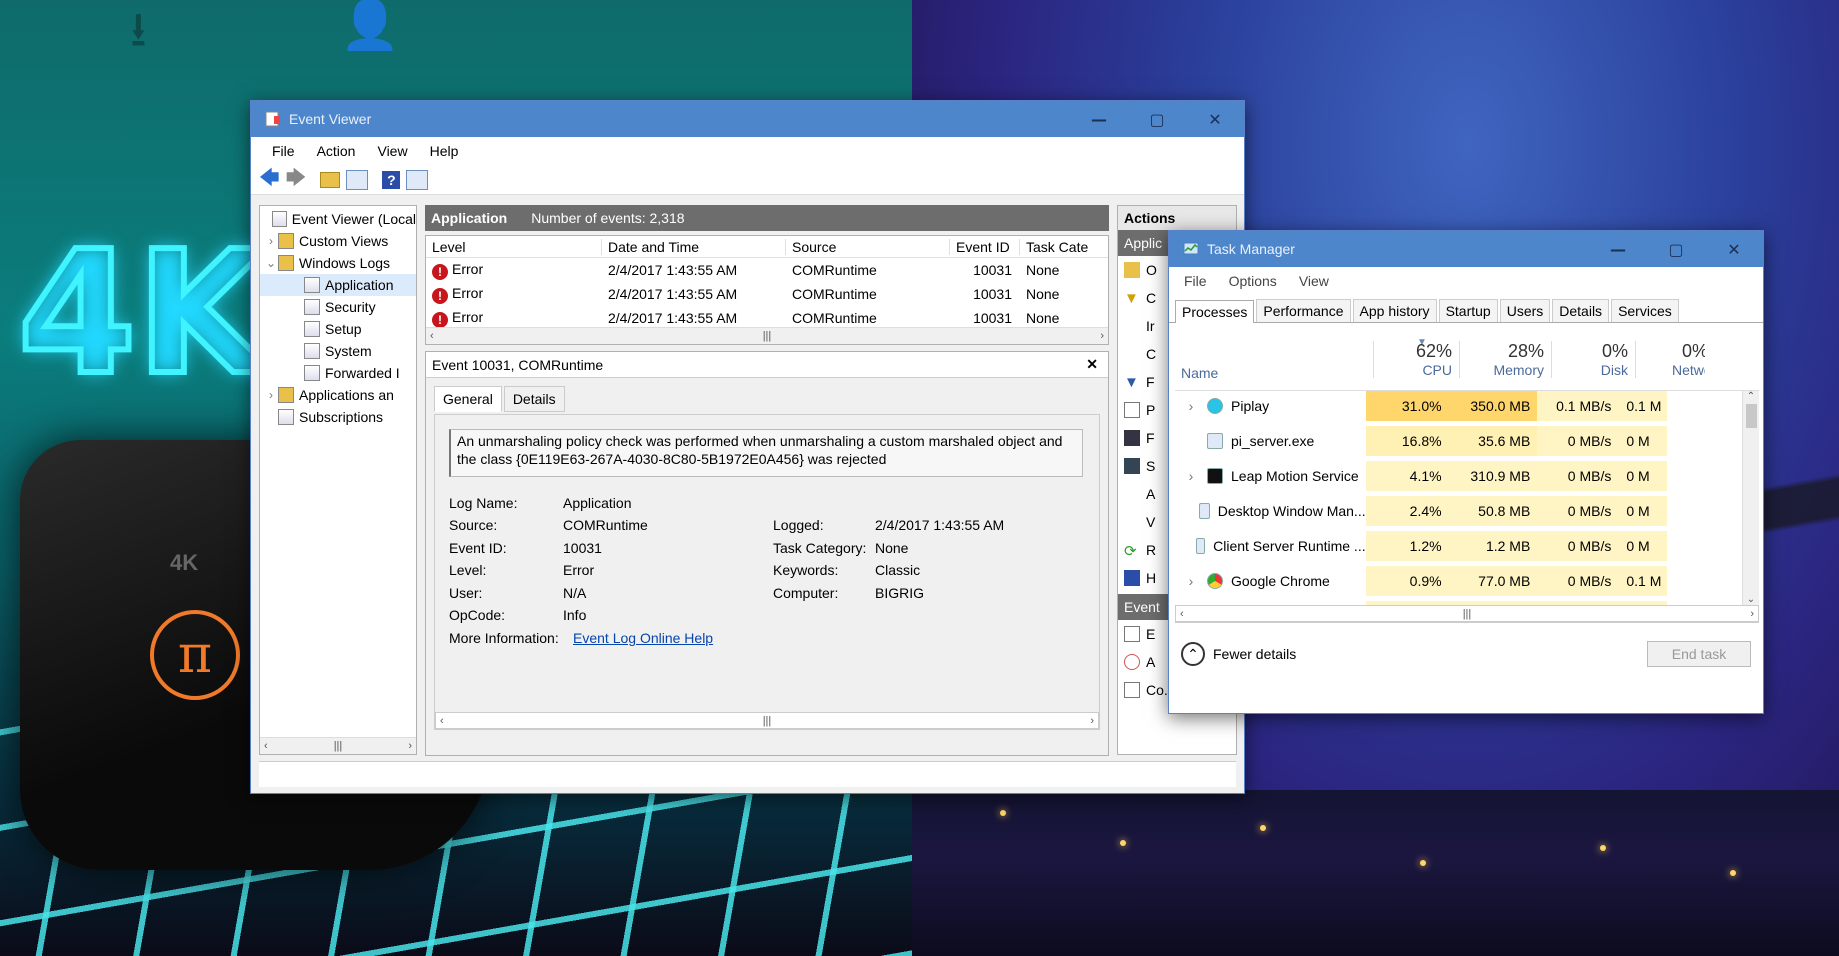  What do you see at coordinates (1151, 298) in the screenshot?
I see `action-label: C` at bounding box center [1151, 298].